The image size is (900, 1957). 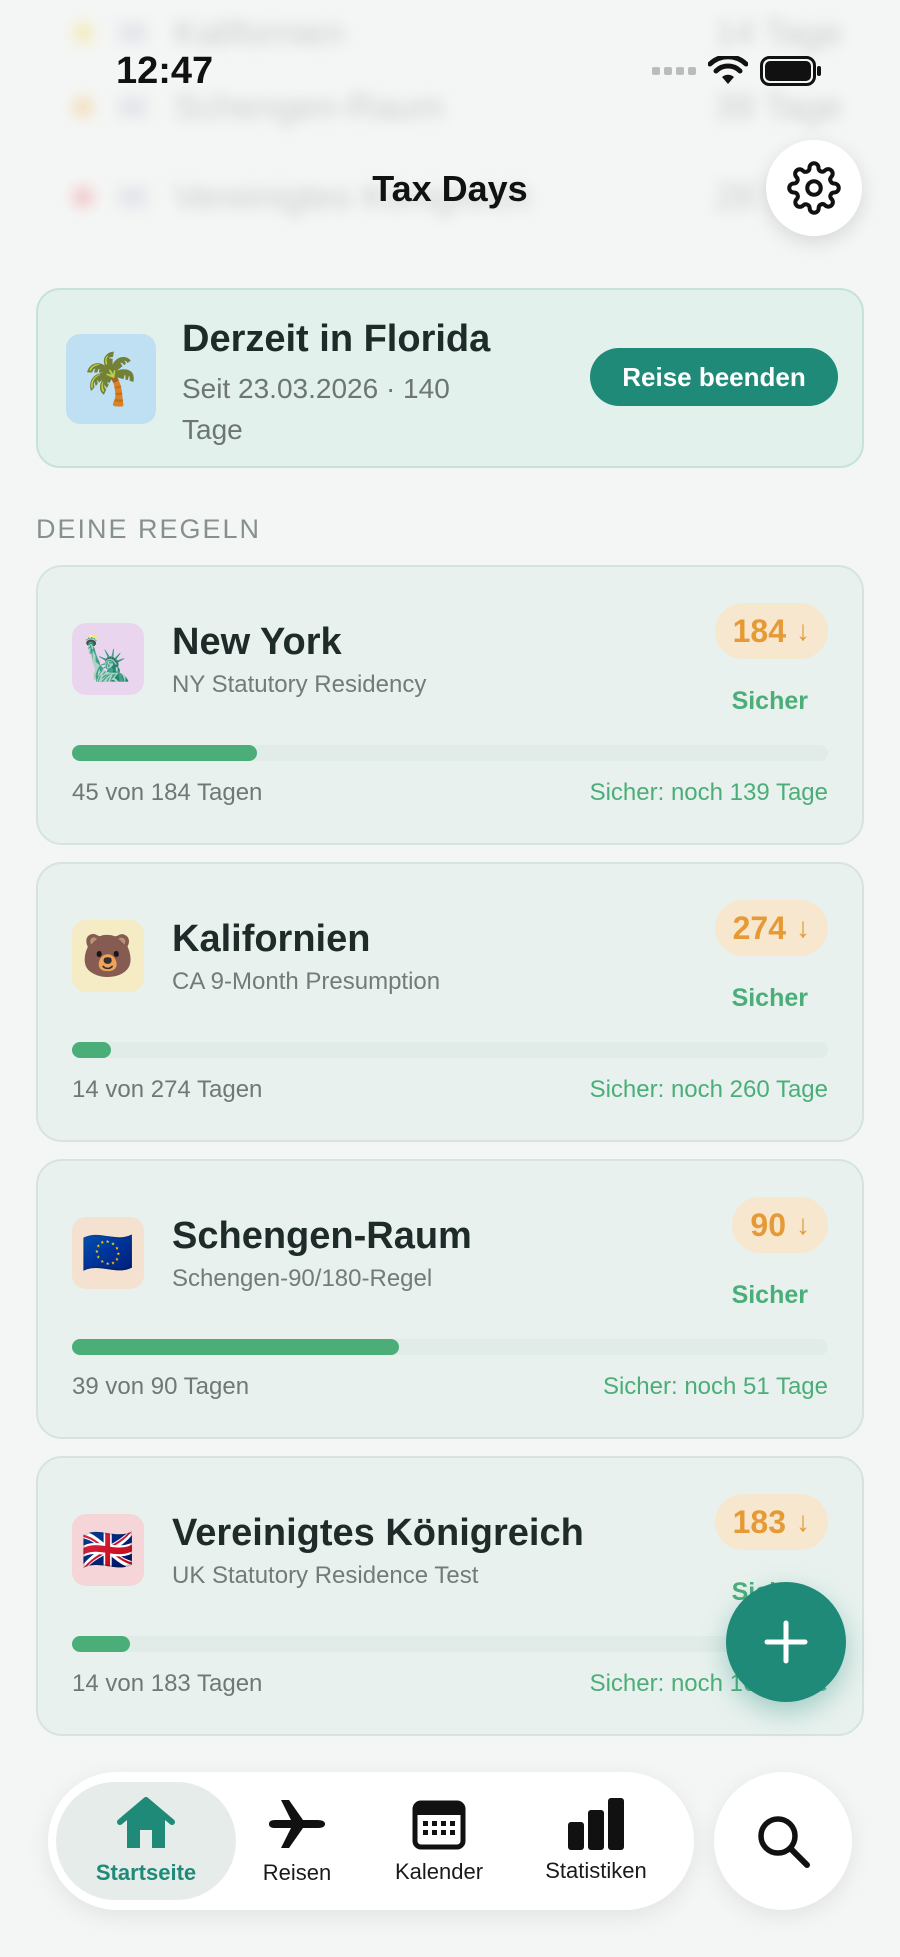 What do you see at coordinates (167, 1089) in the screenshot?
I see `days-used: 14 von 274 Tagen` at bounding box center [167, 1089].